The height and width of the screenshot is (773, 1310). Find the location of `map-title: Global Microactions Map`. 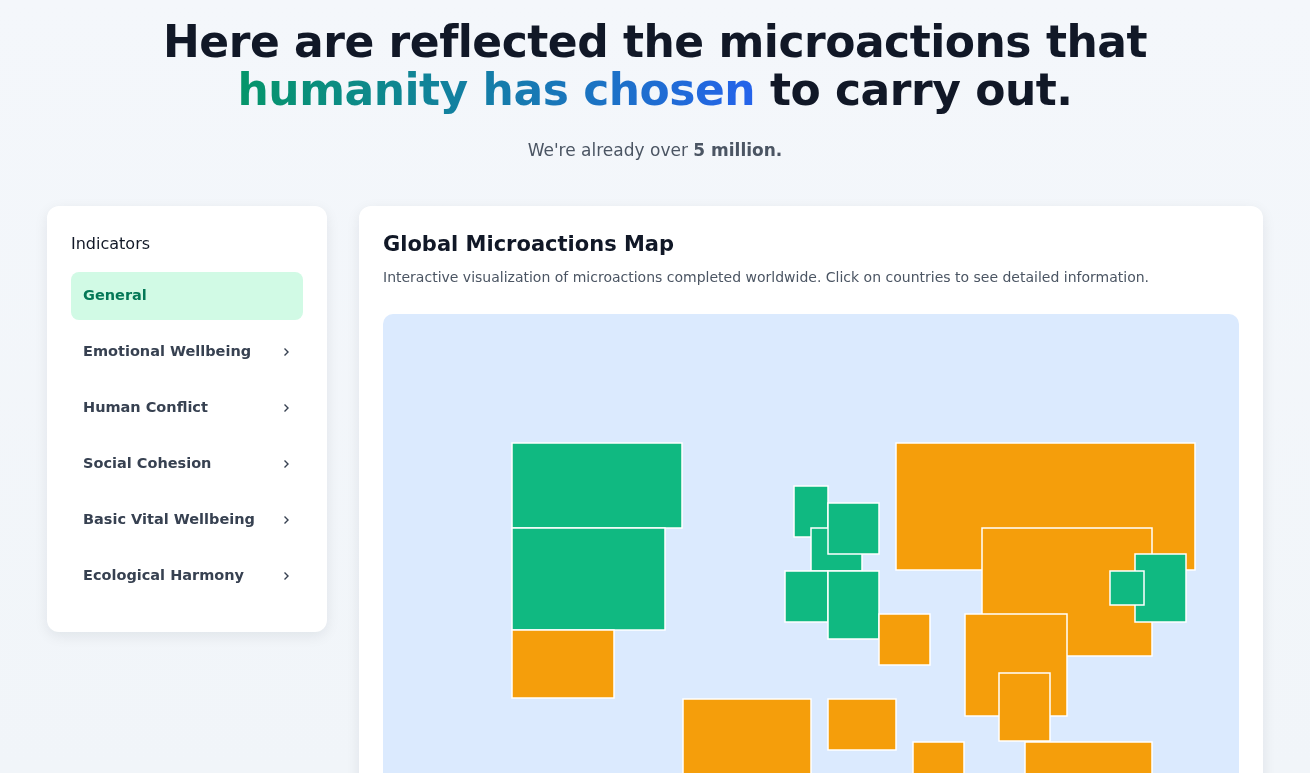

map-title: Global Microactions Map is located at coordinates (529, 244).